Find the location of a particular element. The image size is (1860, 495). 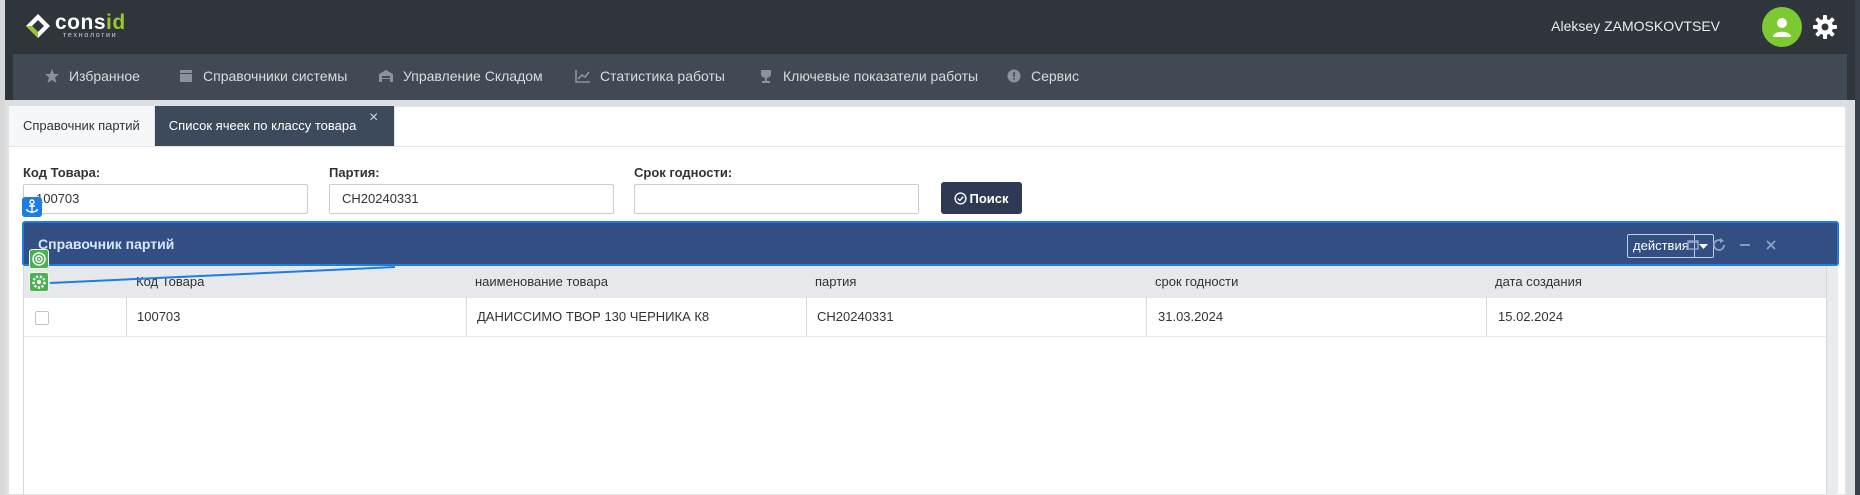

target-icon is located at coordinates (39, 259).